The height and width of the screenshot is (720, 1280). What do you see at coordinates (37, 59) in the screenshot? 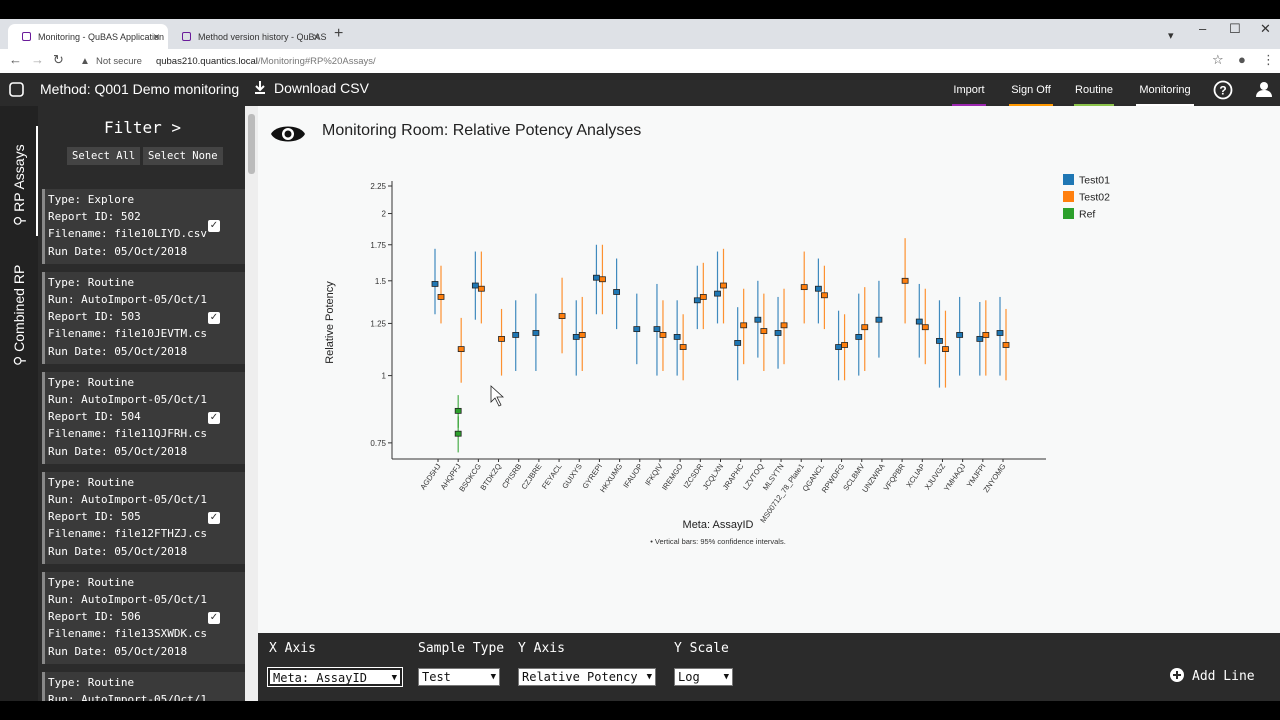
I see `forward-icon: →` at bounding box center [37, 59].